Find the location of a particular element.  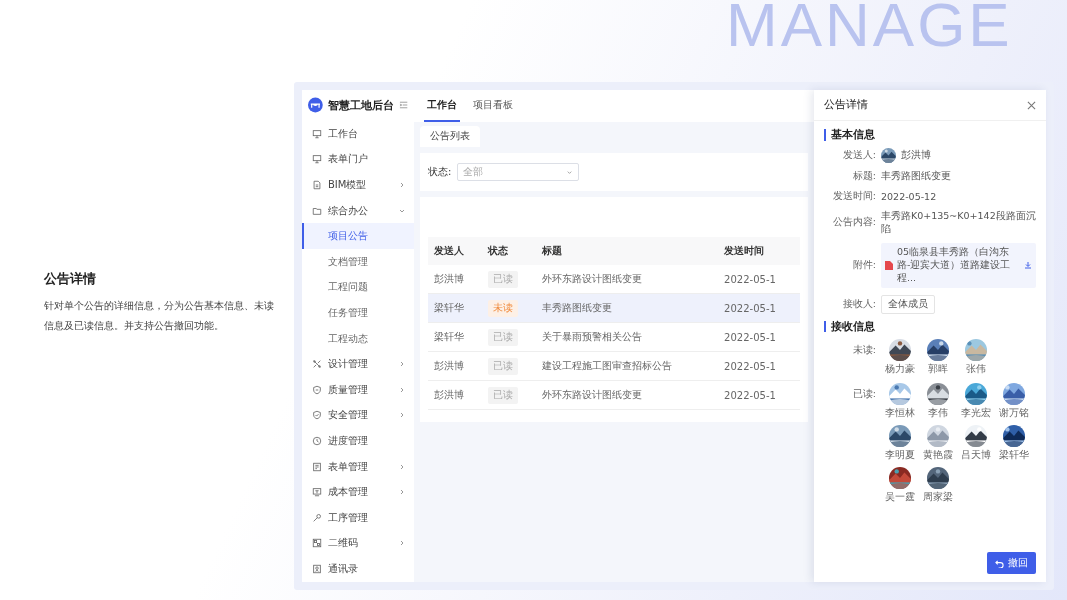

nav-tab: 工作台 is located at coordinates (442, 106).